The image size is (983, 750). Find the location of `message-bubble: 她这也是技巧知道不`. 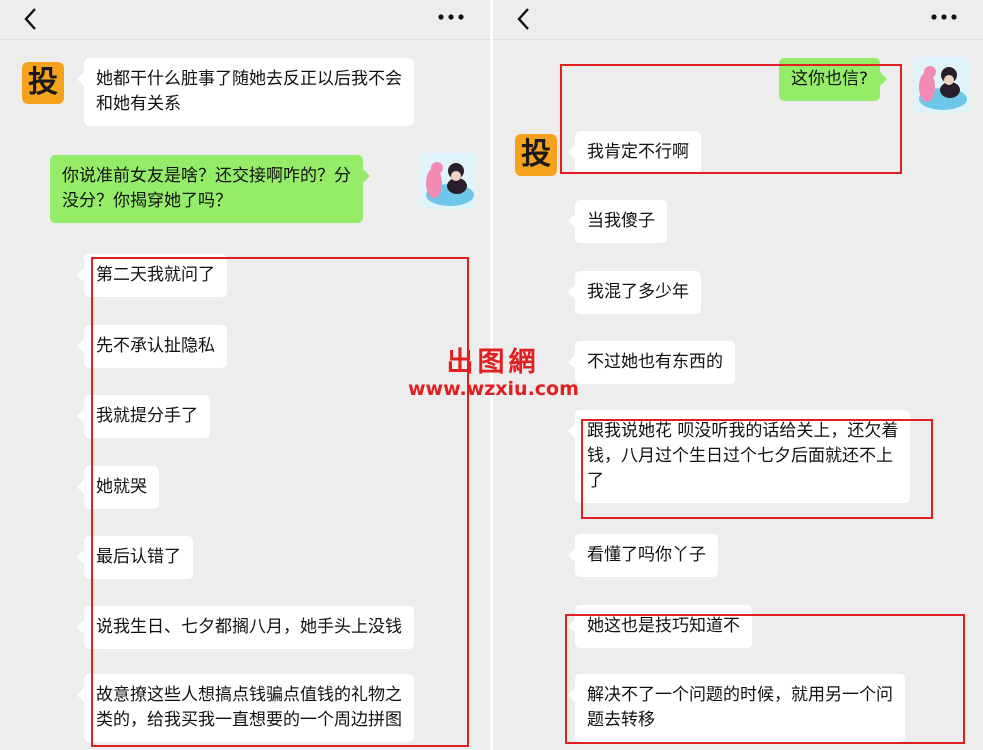

message-bubble: 她这也是技巧知道不 is located at coordinates (660, 626).